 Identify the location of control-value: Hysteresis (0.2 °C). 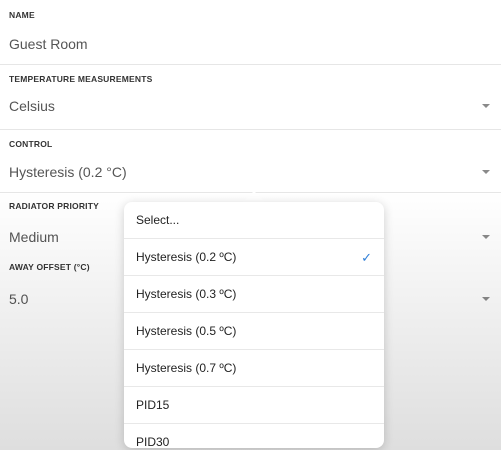
(68, 172).